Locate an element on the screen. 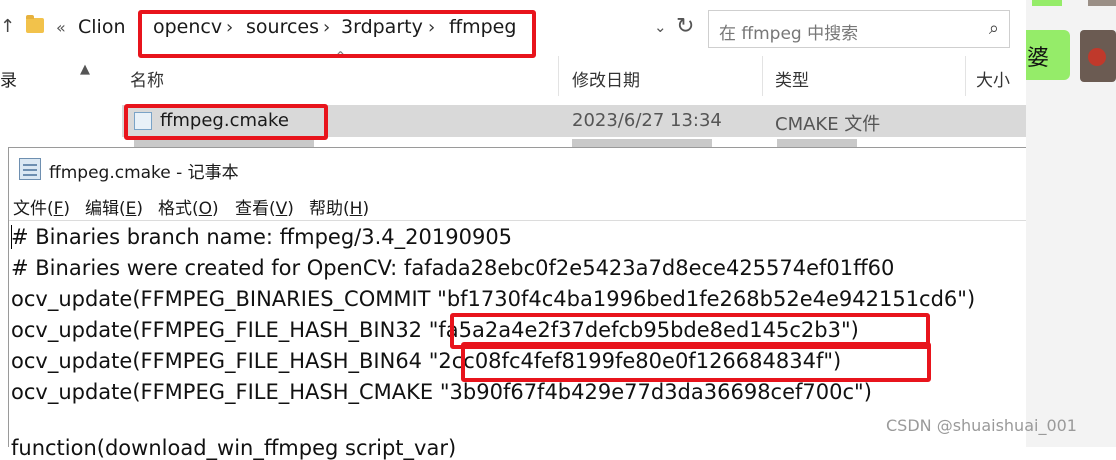 The width and height of the screenshot is (1116, 460). column-header-modified: 修改日期 is located at coordinates (606, 78).